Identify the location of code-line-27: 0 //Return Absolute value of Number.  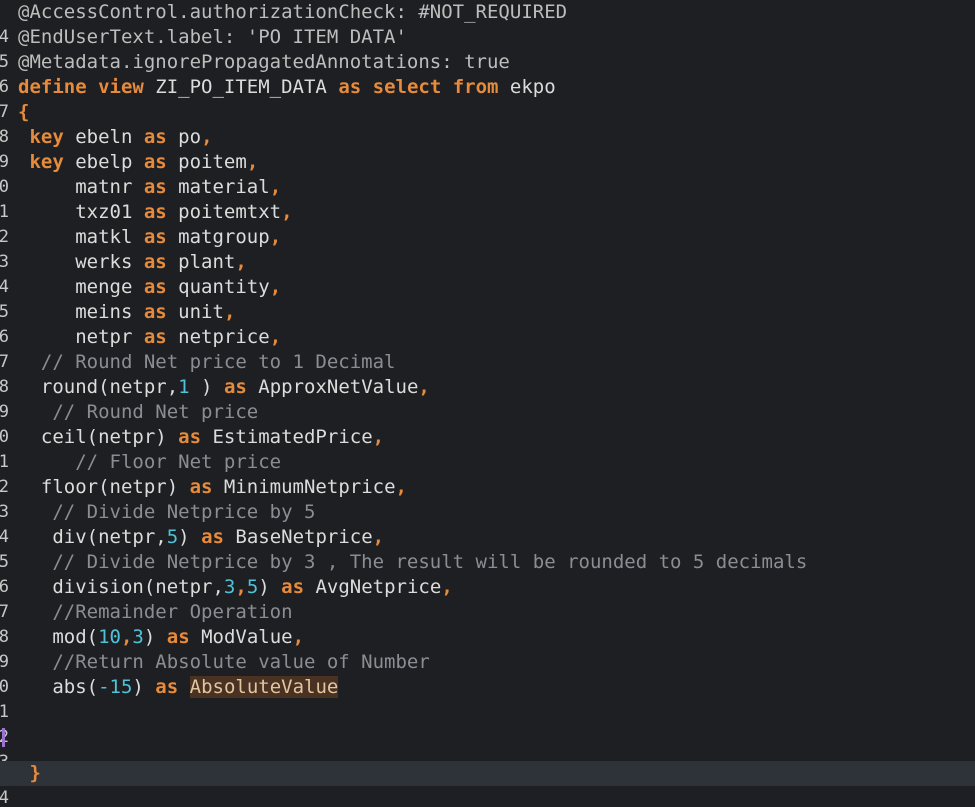
(487, 673).